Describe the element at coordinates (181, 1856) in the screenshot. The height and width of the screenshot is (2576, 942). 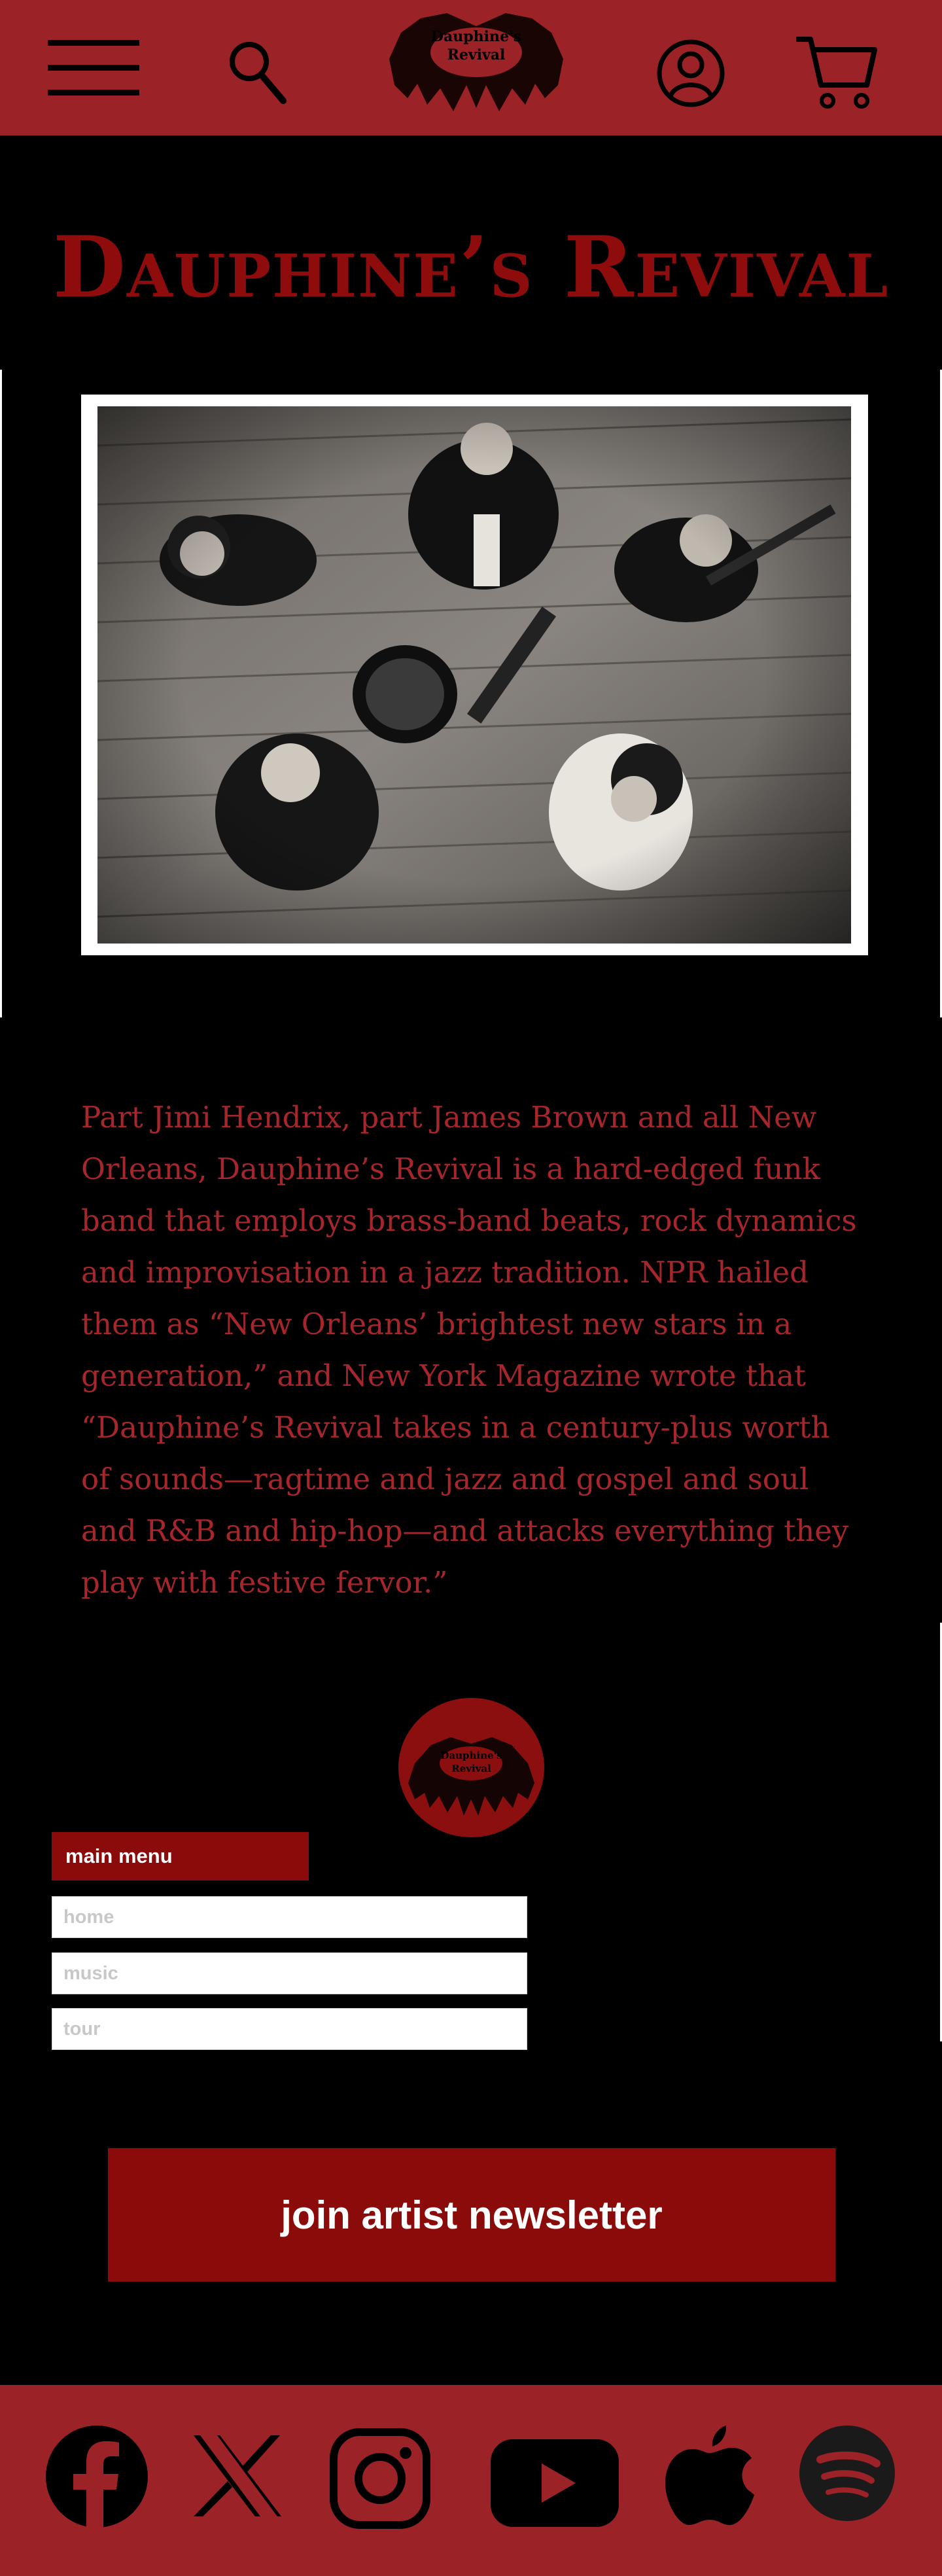
I see `main-menu-heading: main menu` at that location.